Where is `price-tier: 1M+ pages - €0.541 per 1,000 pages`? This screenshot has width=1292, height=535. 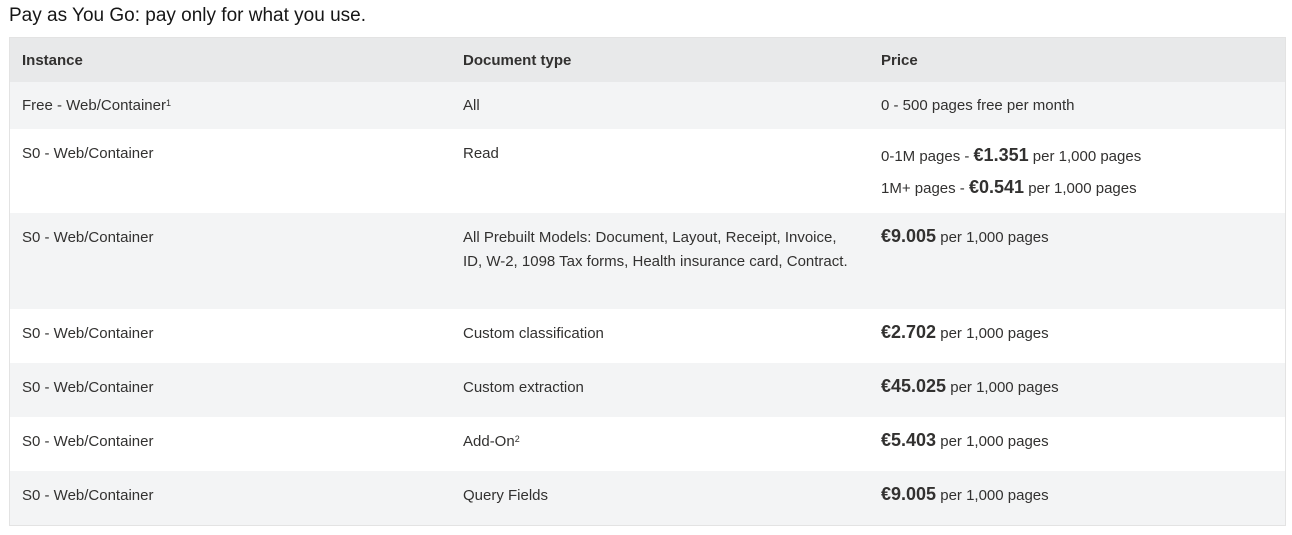
price-tier: 1M+ pages - €0.541 per 1,000 pages is located at coordinates (1077, 188).